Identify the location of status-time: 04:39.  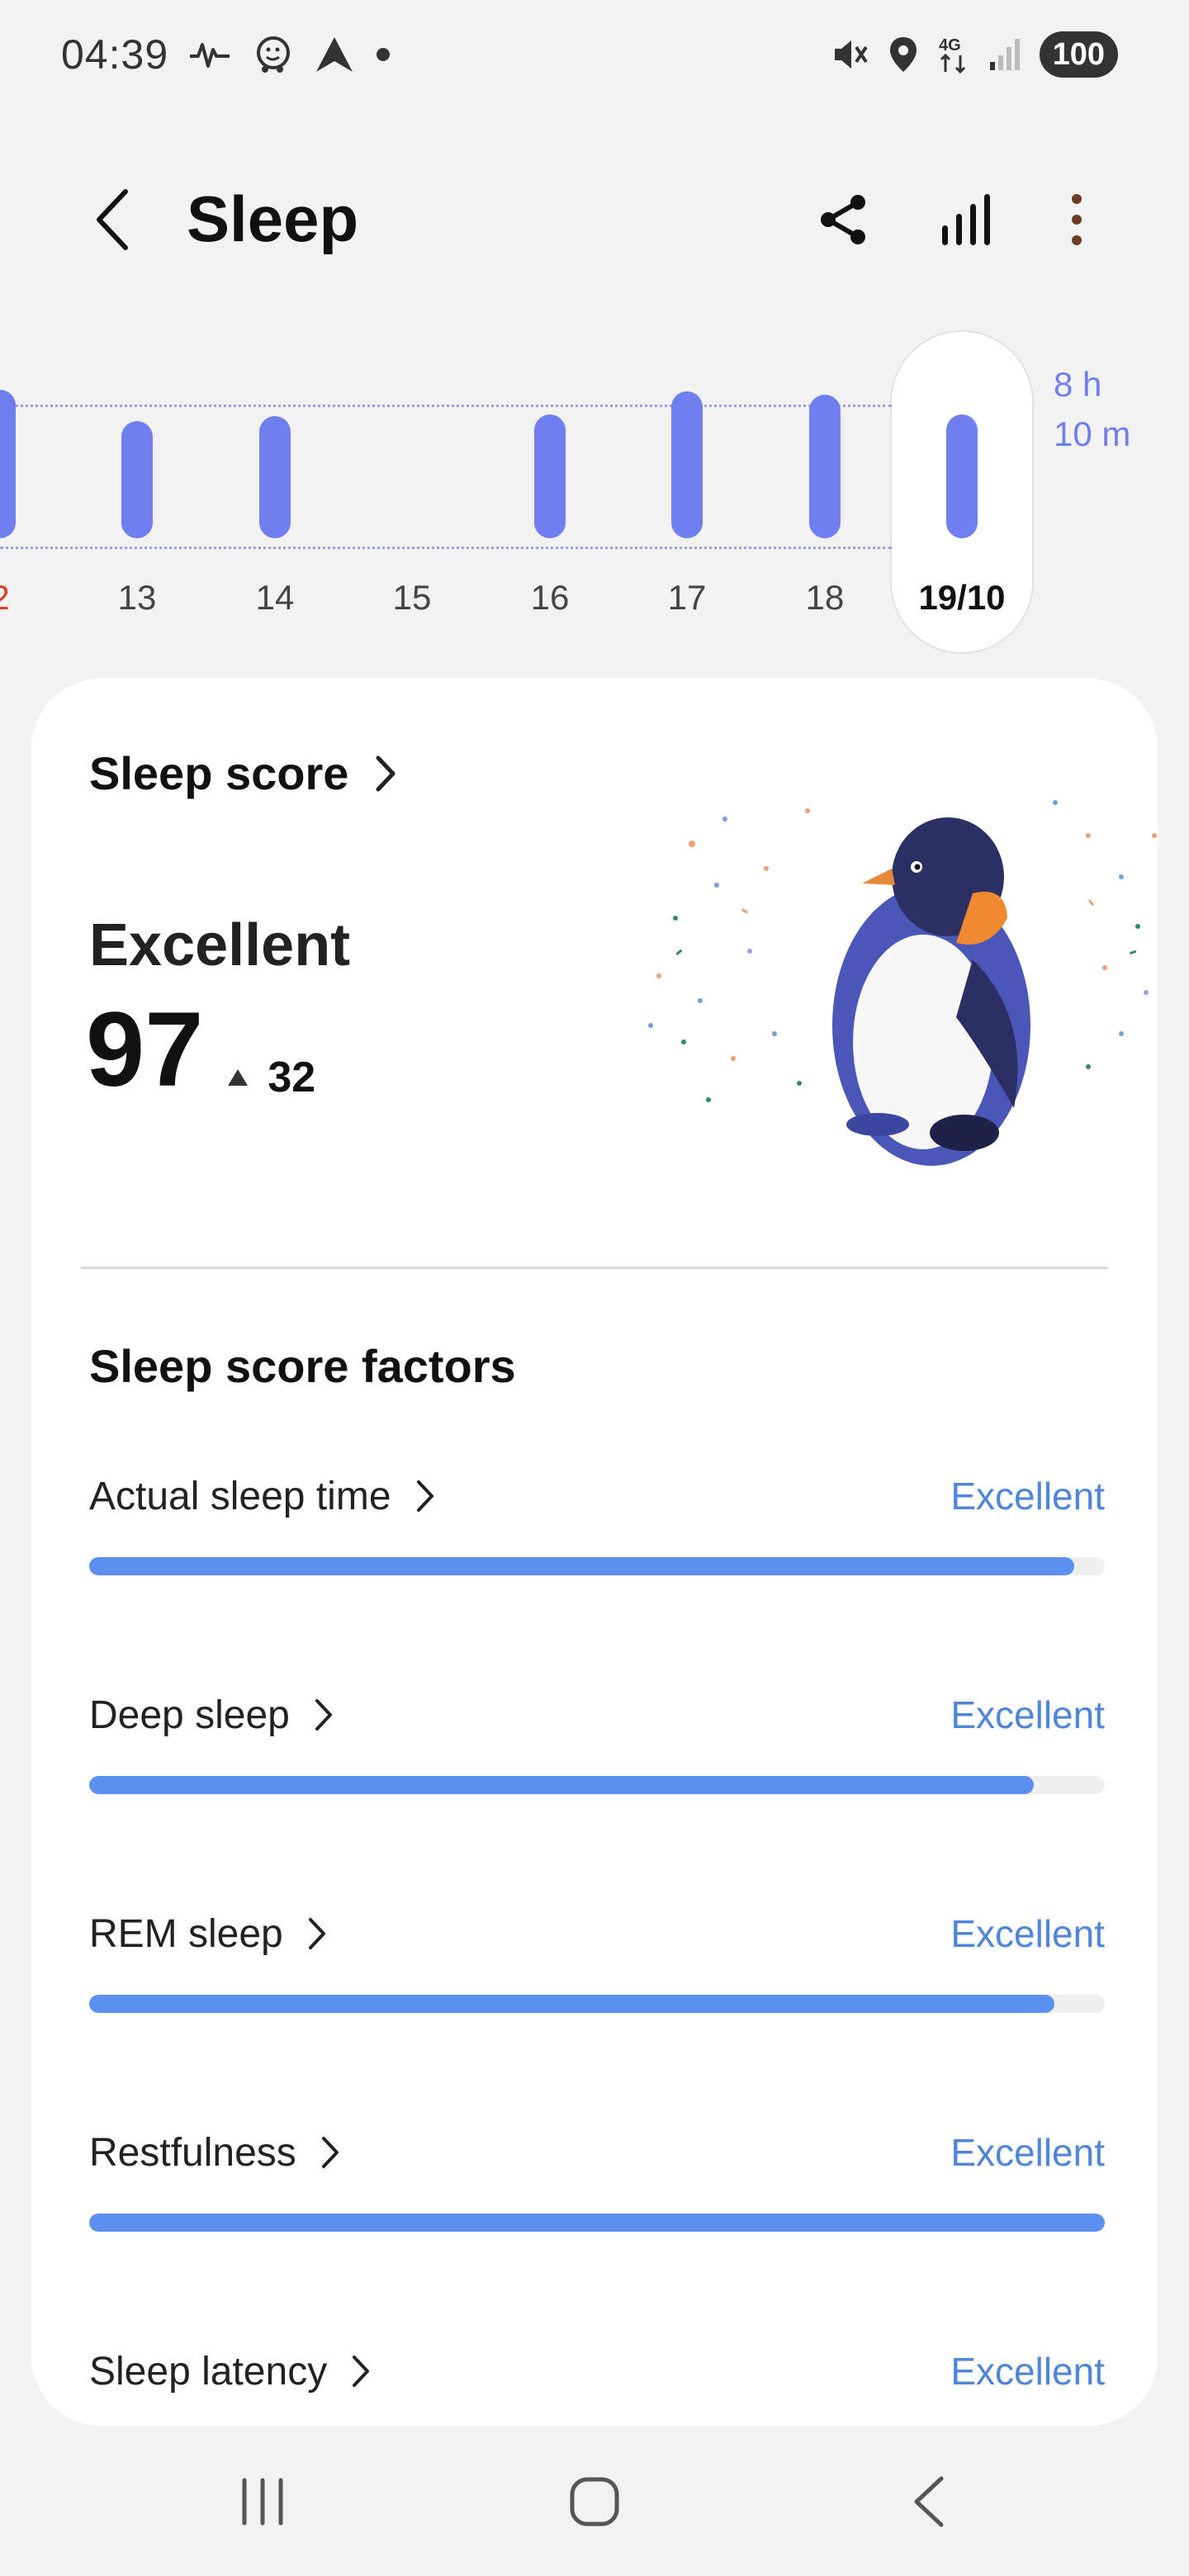
(115, 54).